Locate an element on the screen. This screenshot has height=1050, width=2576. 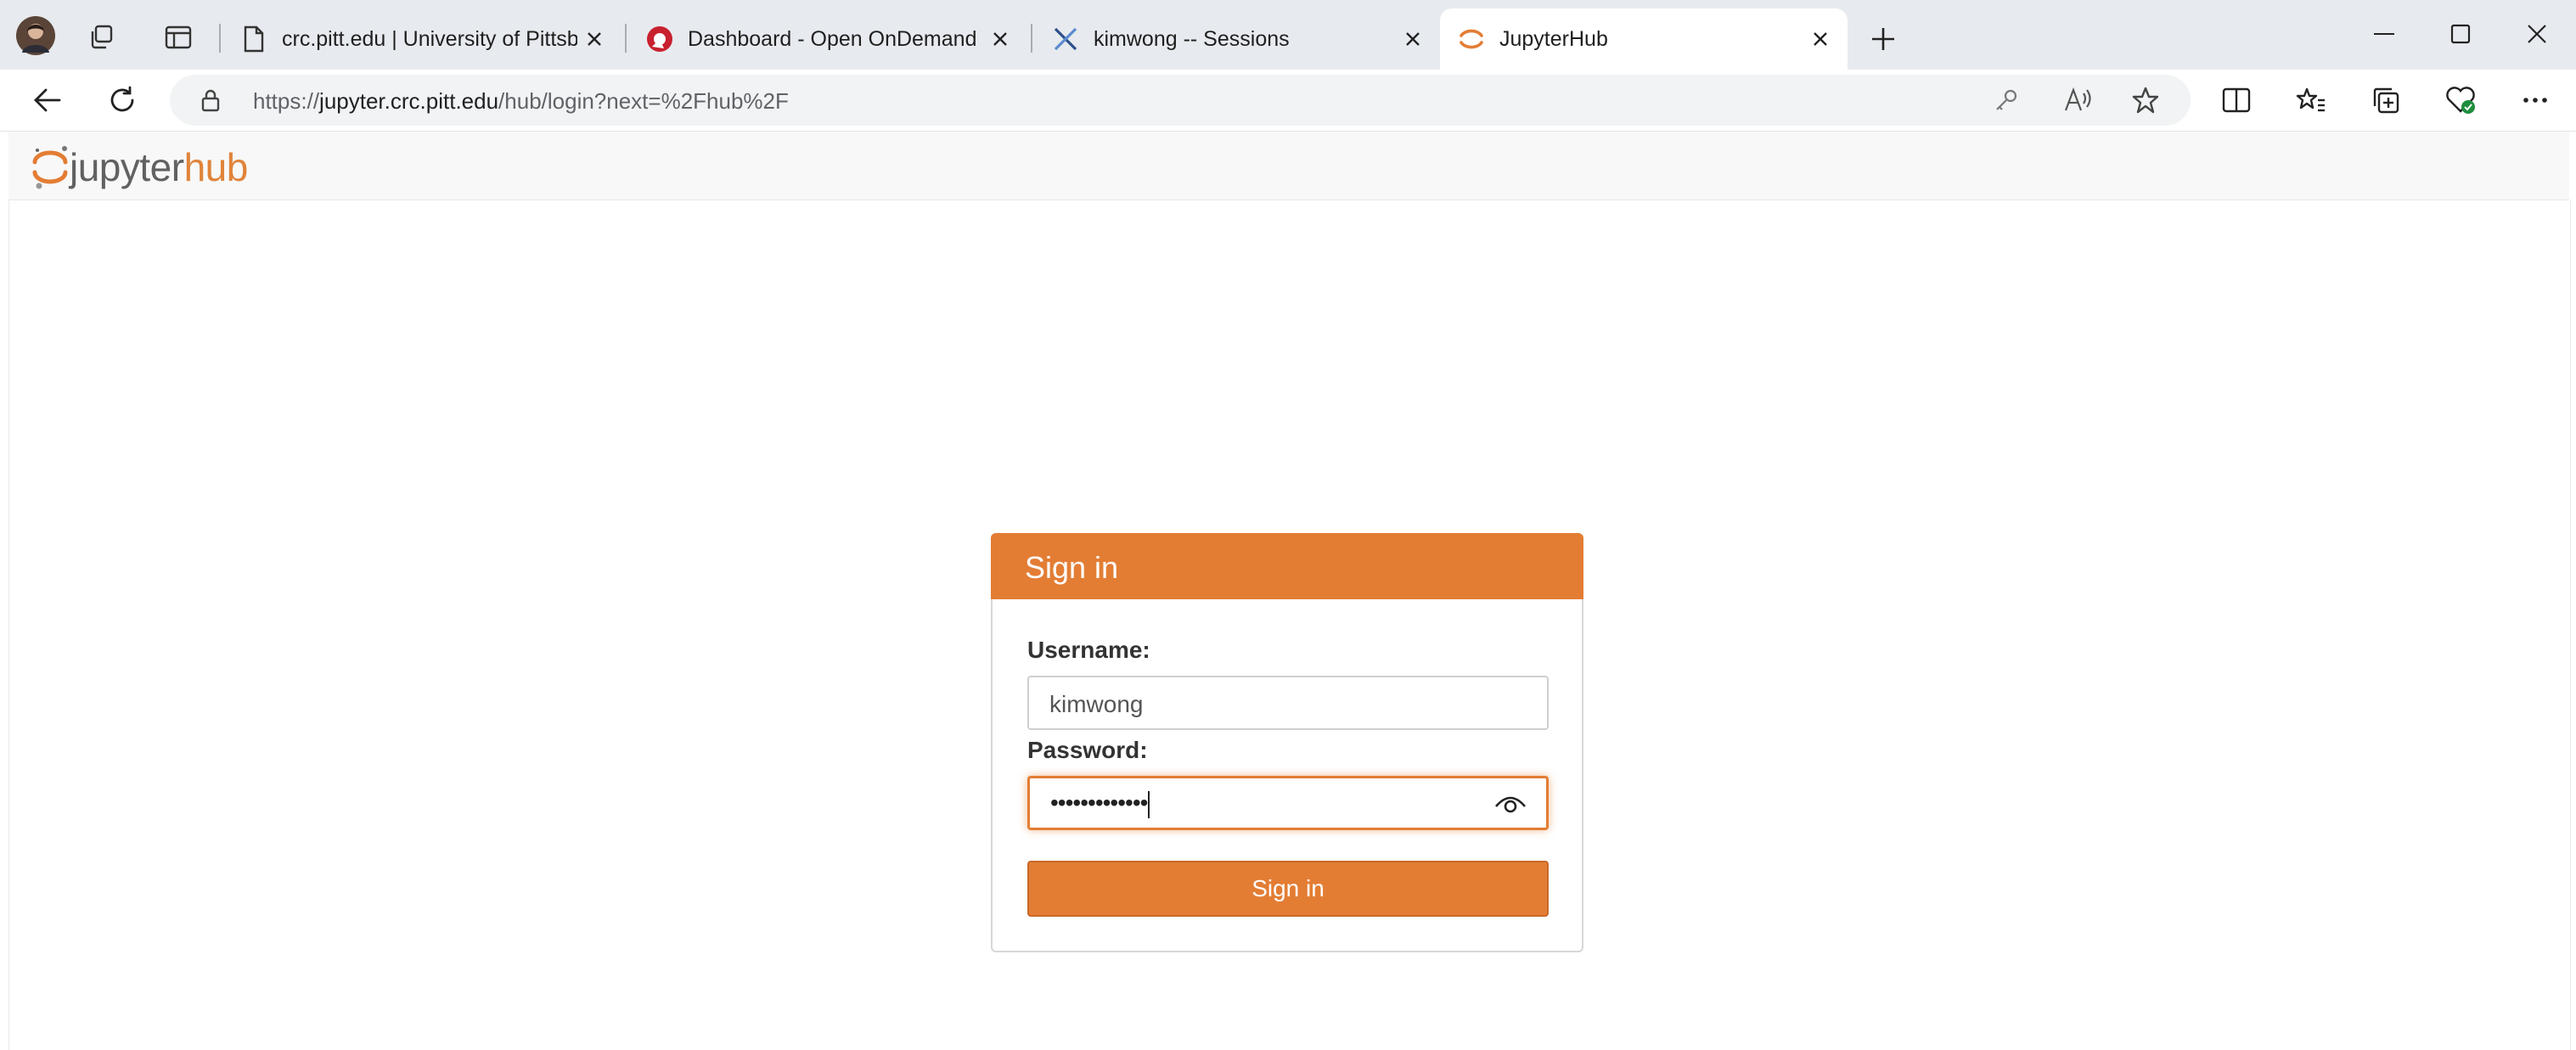
tab-title: Dashboard - Open OnDemand is located at coordinates (832, 38).